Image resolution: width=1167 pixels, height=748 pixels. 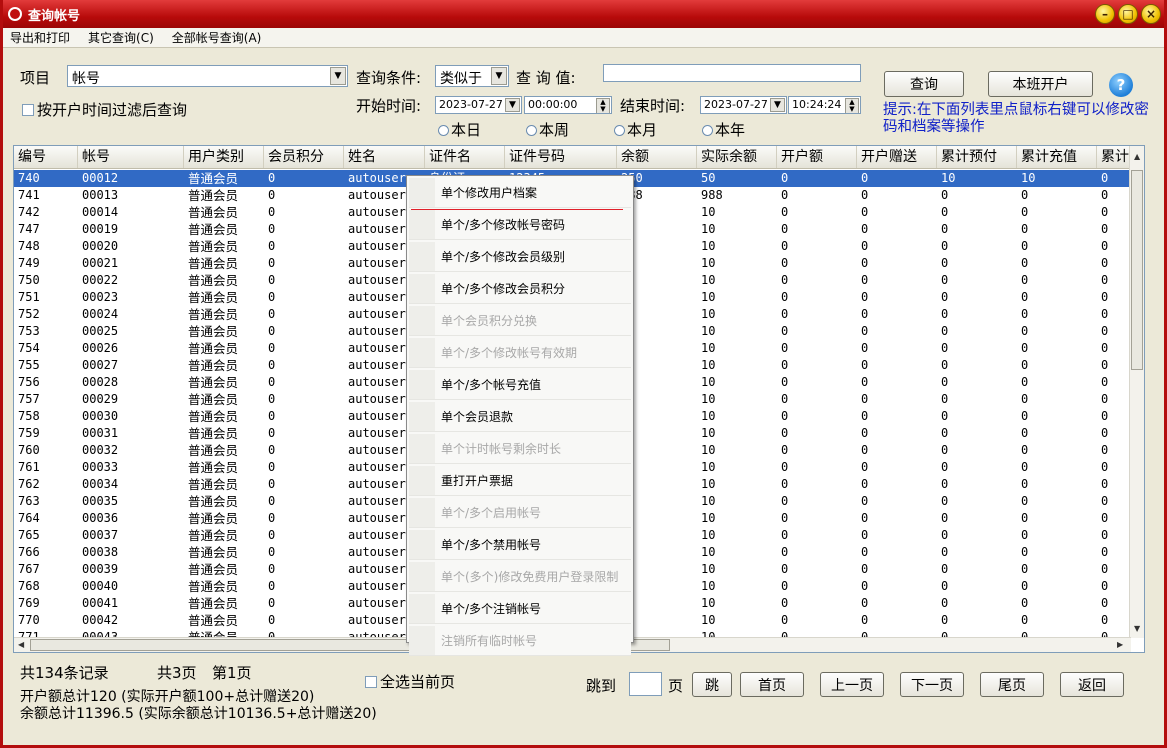 I want to click on first-page-button: 首页, so click(x=772, y=684).